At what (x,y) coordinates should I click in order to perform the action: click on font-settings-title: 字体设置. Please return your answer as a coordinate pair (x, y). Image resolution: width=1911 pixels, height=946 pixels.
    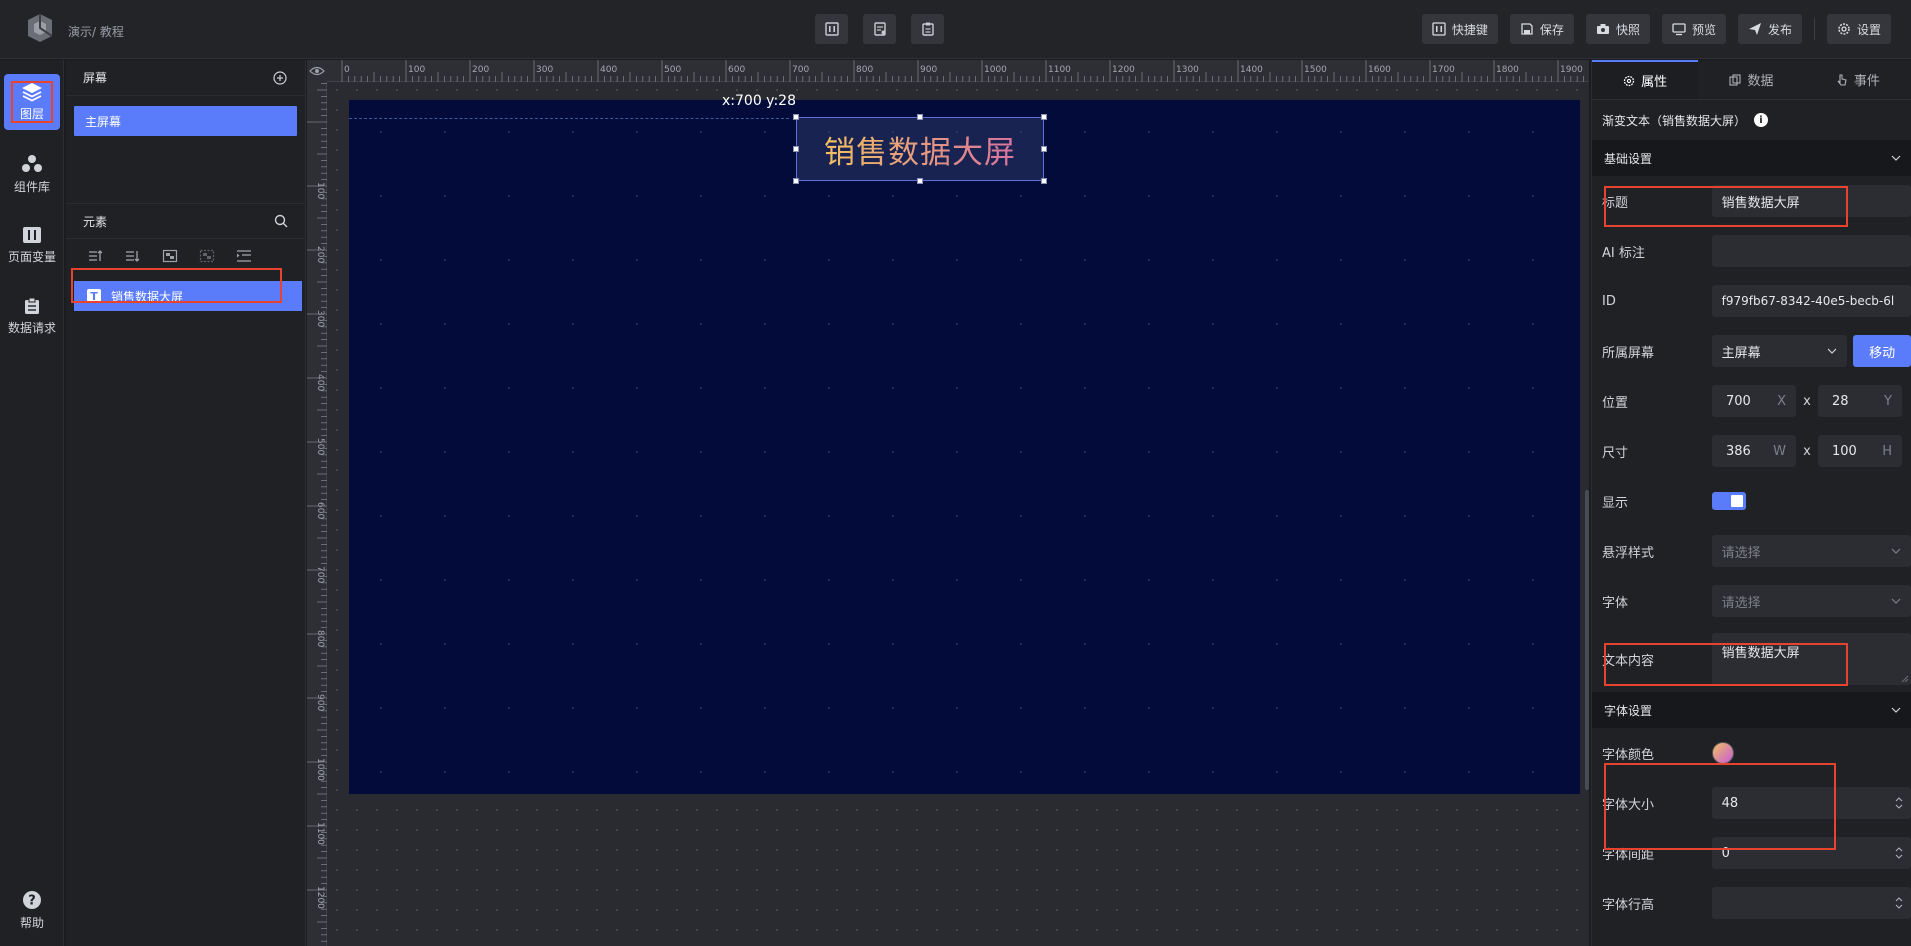
    Looking at the image, I should click on (1628, 710).